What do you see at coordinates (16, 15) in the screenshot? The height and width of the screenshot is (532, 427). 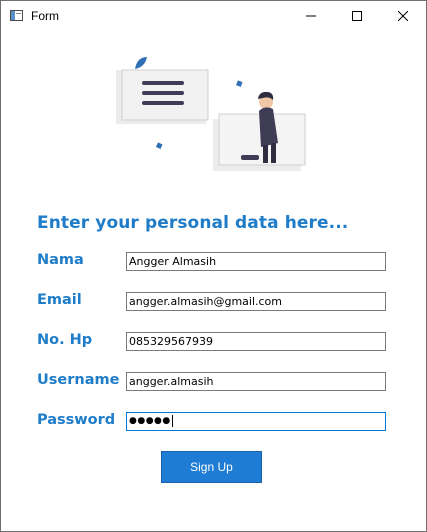 I see `form-app-icon` at bounding box center [16, 15].